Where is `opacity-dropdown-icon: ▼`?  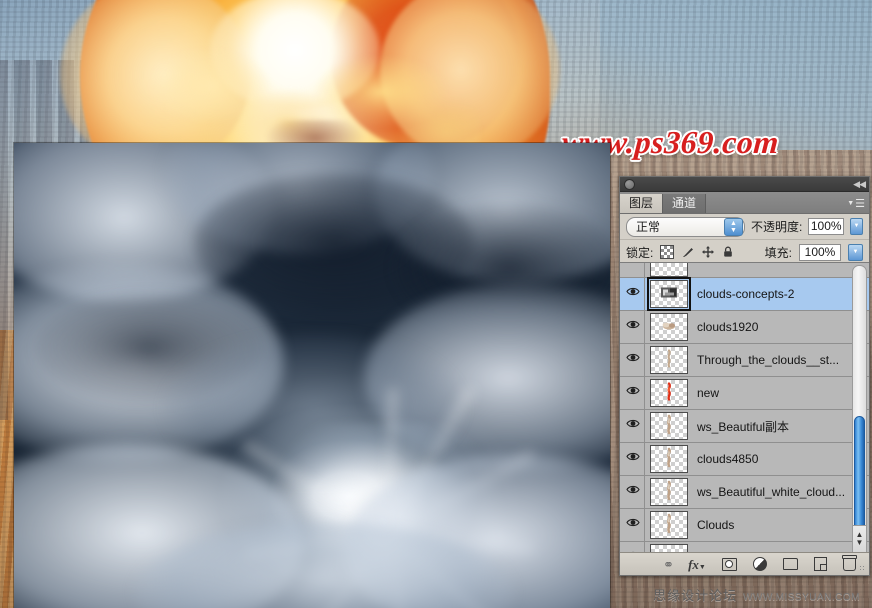 opacity-dropdown-icon: ▼ is located at coordinates (856, 226).